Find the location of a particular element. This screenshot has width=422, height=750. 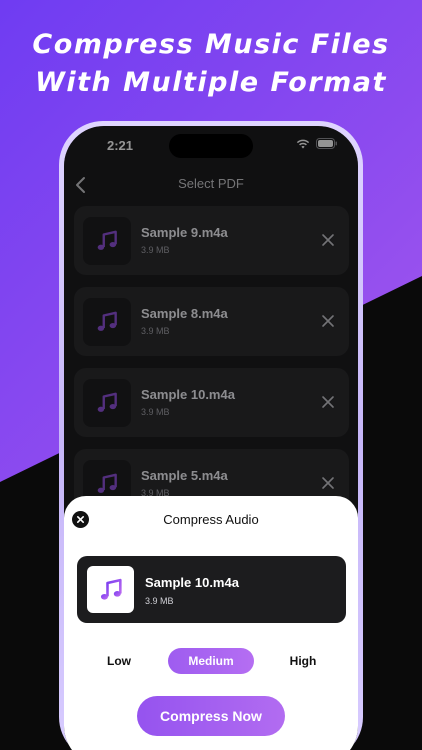

selected-file-name: Sample 10.m4a is located at coordinates (192, 582).